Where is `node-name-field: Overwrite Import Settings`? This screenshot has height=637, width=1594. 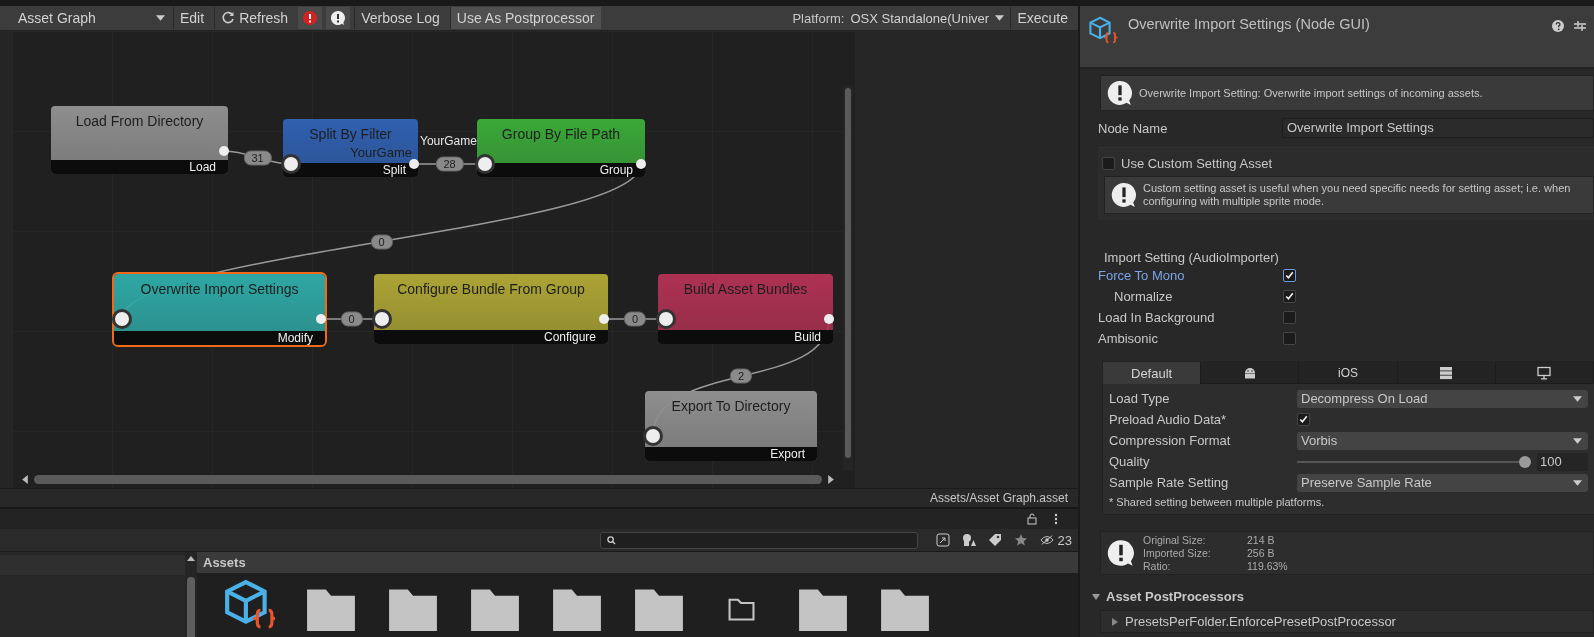 node-name-field: Overwrite Import Settings is located at coordinates (1438, 128).